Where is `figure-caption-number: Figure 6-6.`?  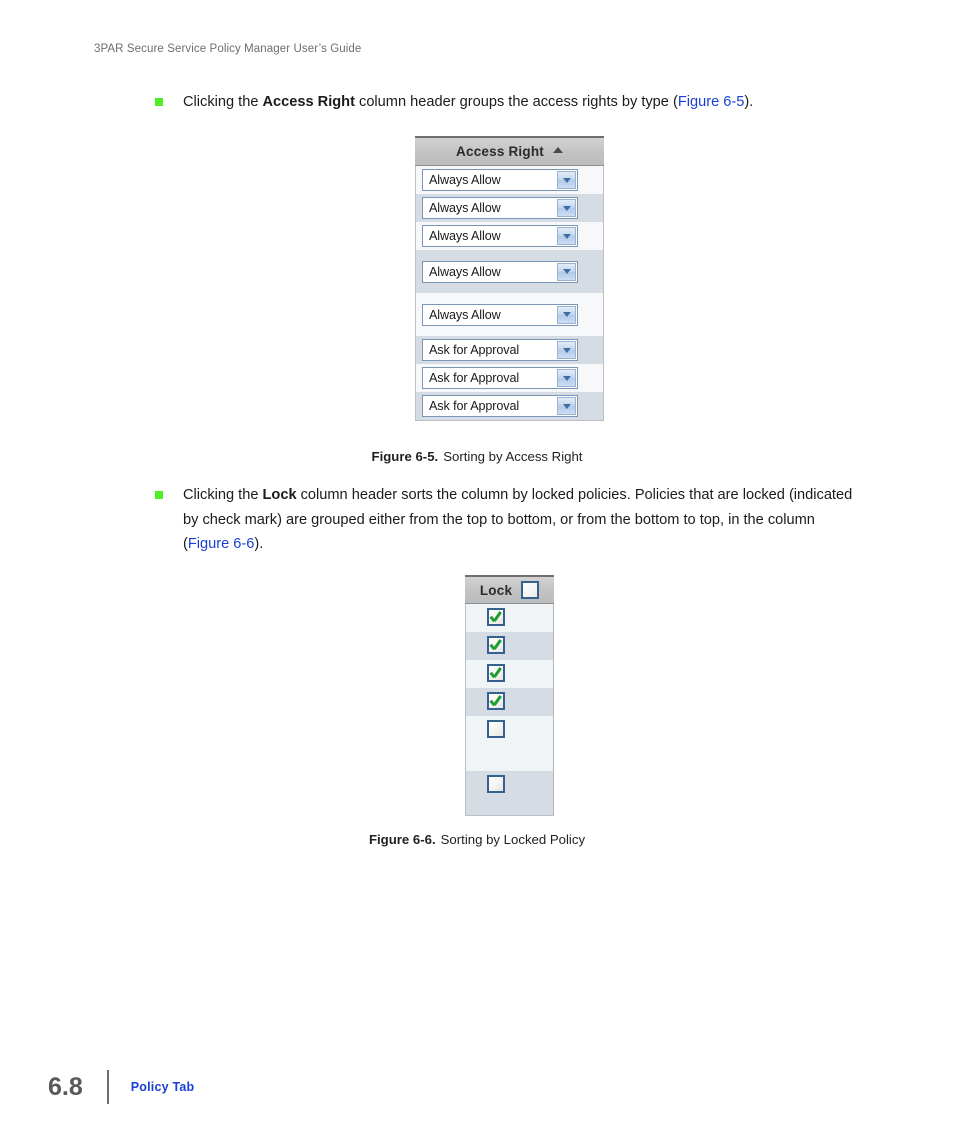
figure-caption-number: Figure 6-6. is located at coordinates (402, 839).